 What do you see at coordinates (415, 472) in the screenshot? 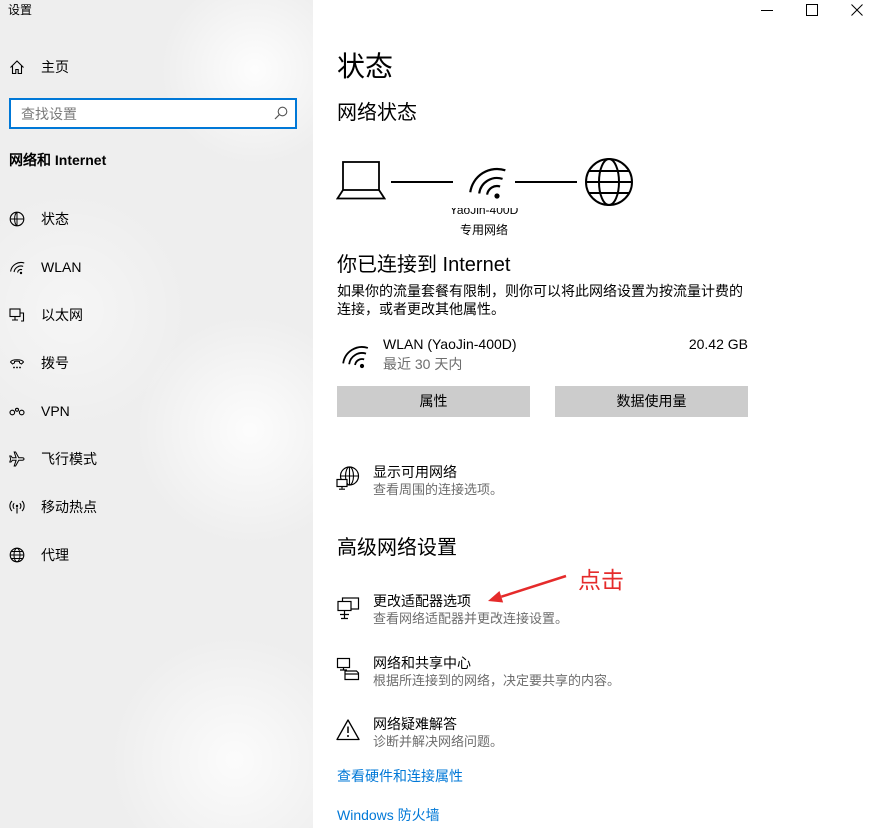
I see `show-networks-title: 显示可用网络` at bounding box center [415, 472].